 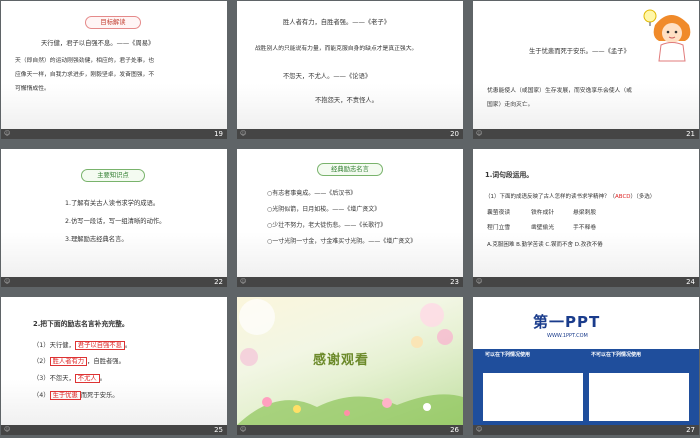 I want to click on slide-line: 天（即自然）的运动刚强劲健，相应的，君子处事，也, so click(x=85, y=61).